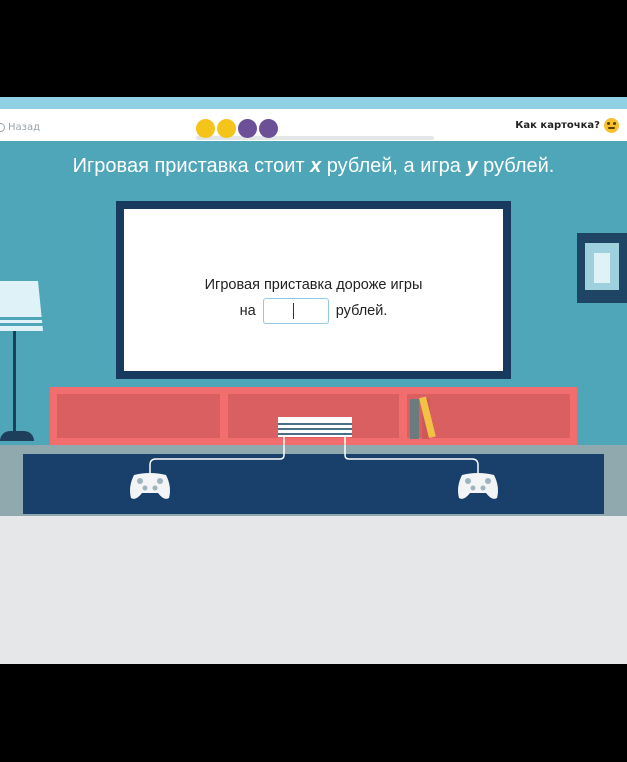 This screenshot has width=627, height=762. I want to click on lamp-base, so click(17, 436).